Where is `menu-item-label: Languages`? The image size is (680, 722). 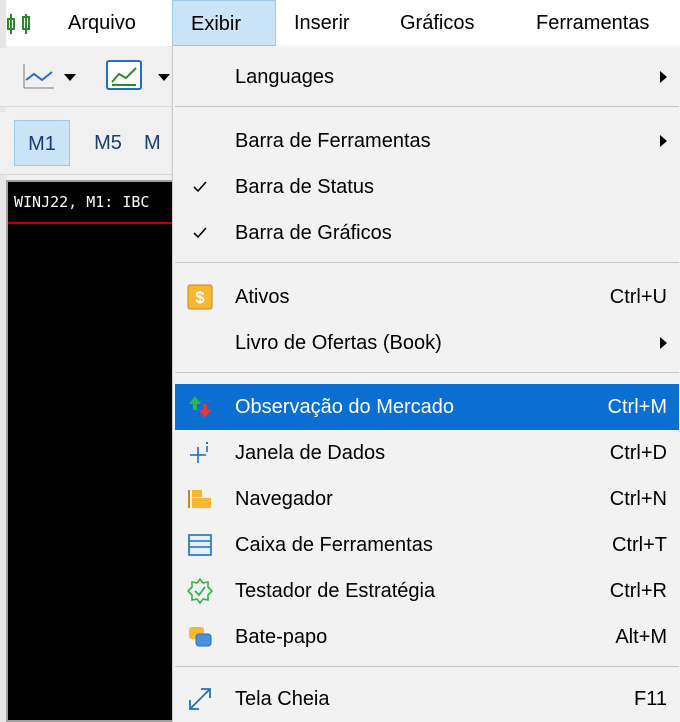
menu-item-label: Languages is located at coordinates (284, 76).